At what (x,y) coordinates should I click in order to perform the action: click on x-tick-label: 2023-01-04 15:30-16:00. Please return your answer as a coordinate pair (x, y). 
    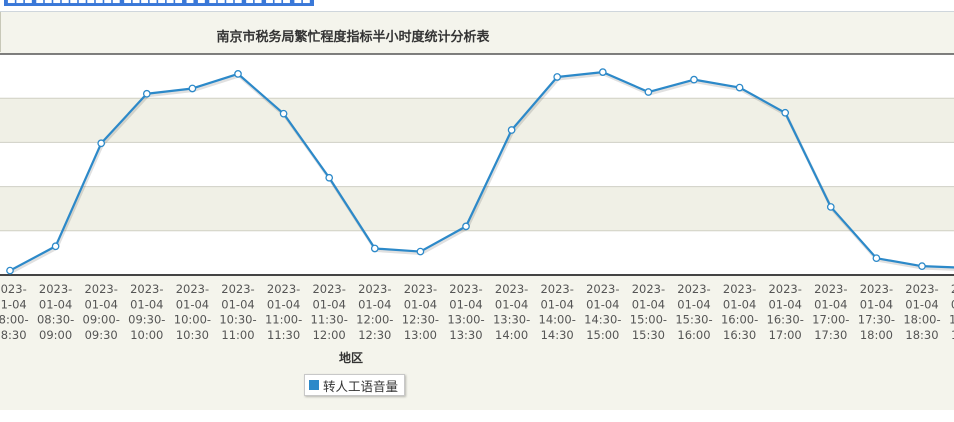
    Looking at the image, I should click on (693, 312).